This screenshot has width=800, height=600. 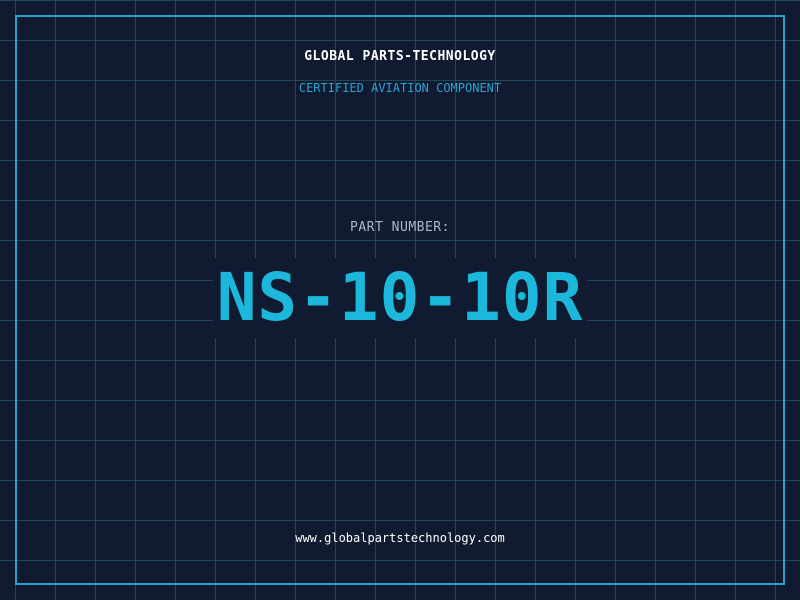 I want to click on part-number-label: PART NUMBER:, so click(x=400, y=227).